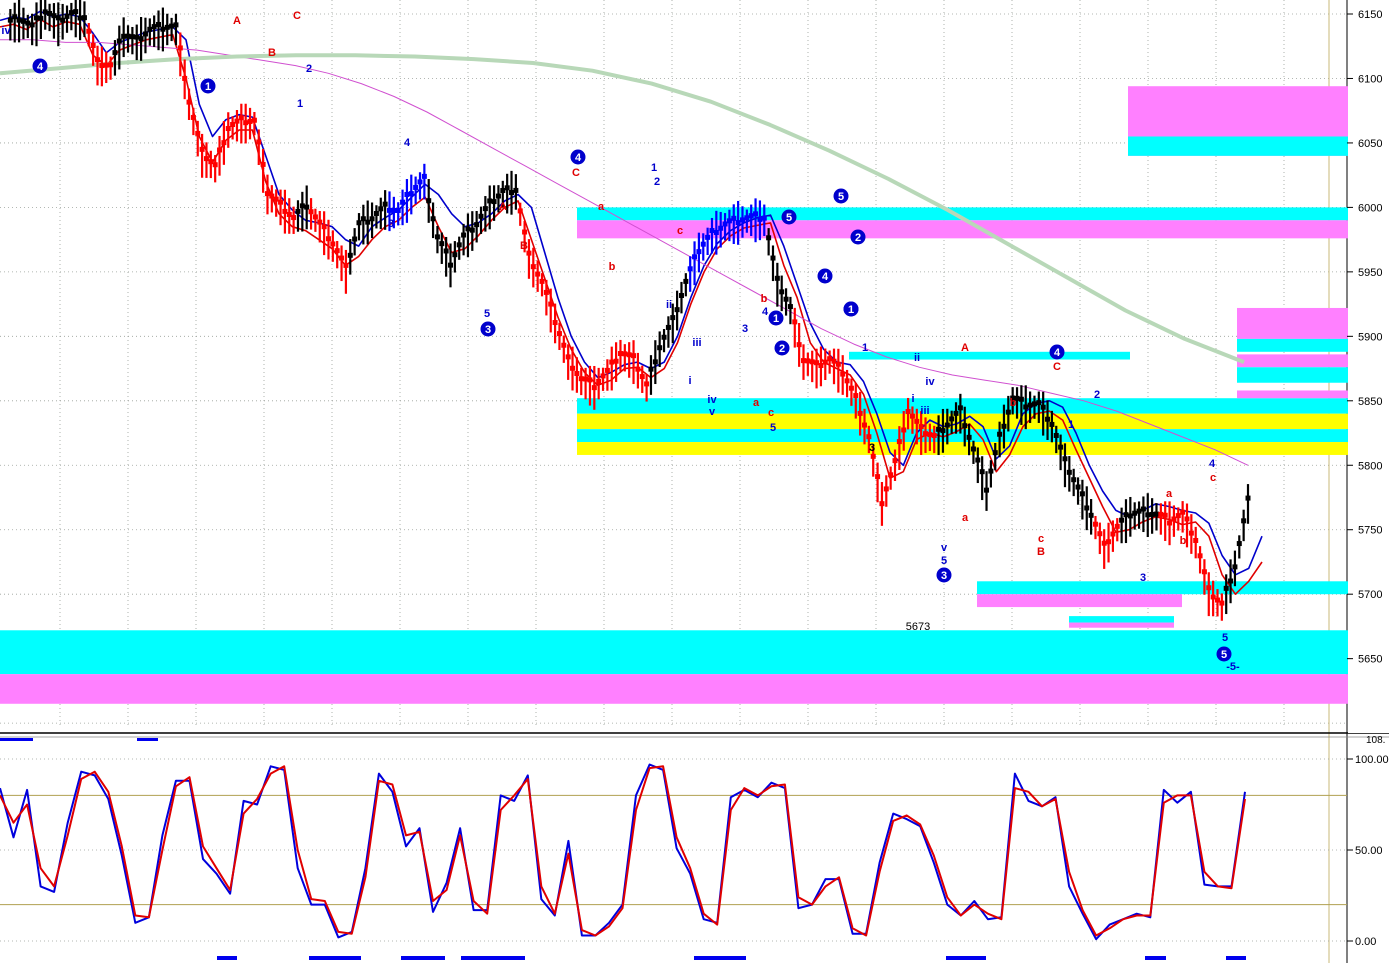 The width and height of the screenshot is (1389, 968). I want to click on wave-label-text: C, so click(576, 173).